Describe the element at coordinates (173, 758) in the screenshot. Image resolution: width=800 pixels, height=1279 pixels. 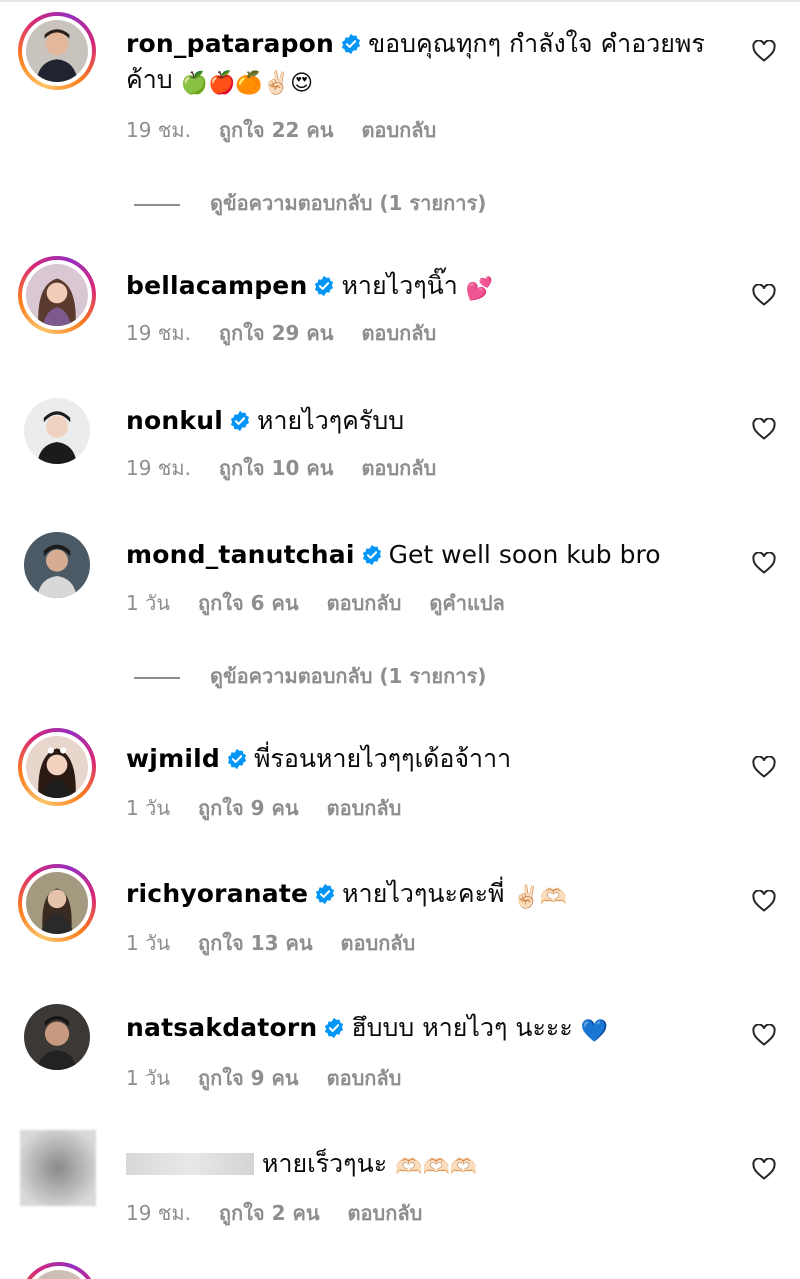
I see `username: wjmild` at that location.